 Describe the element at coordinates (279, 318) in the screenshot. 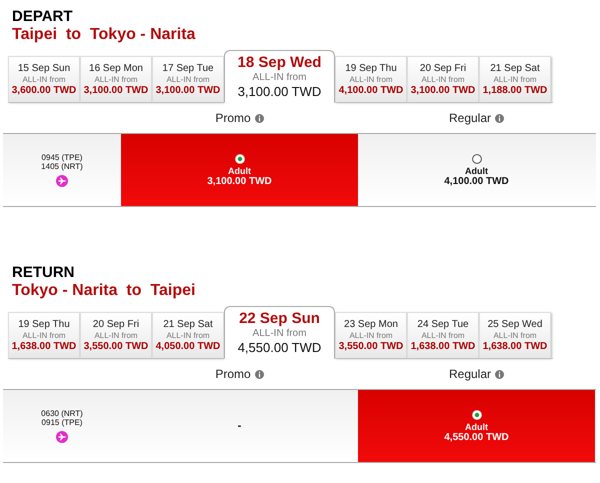

I see `tab-date: 22 Sep Sun` at that location.